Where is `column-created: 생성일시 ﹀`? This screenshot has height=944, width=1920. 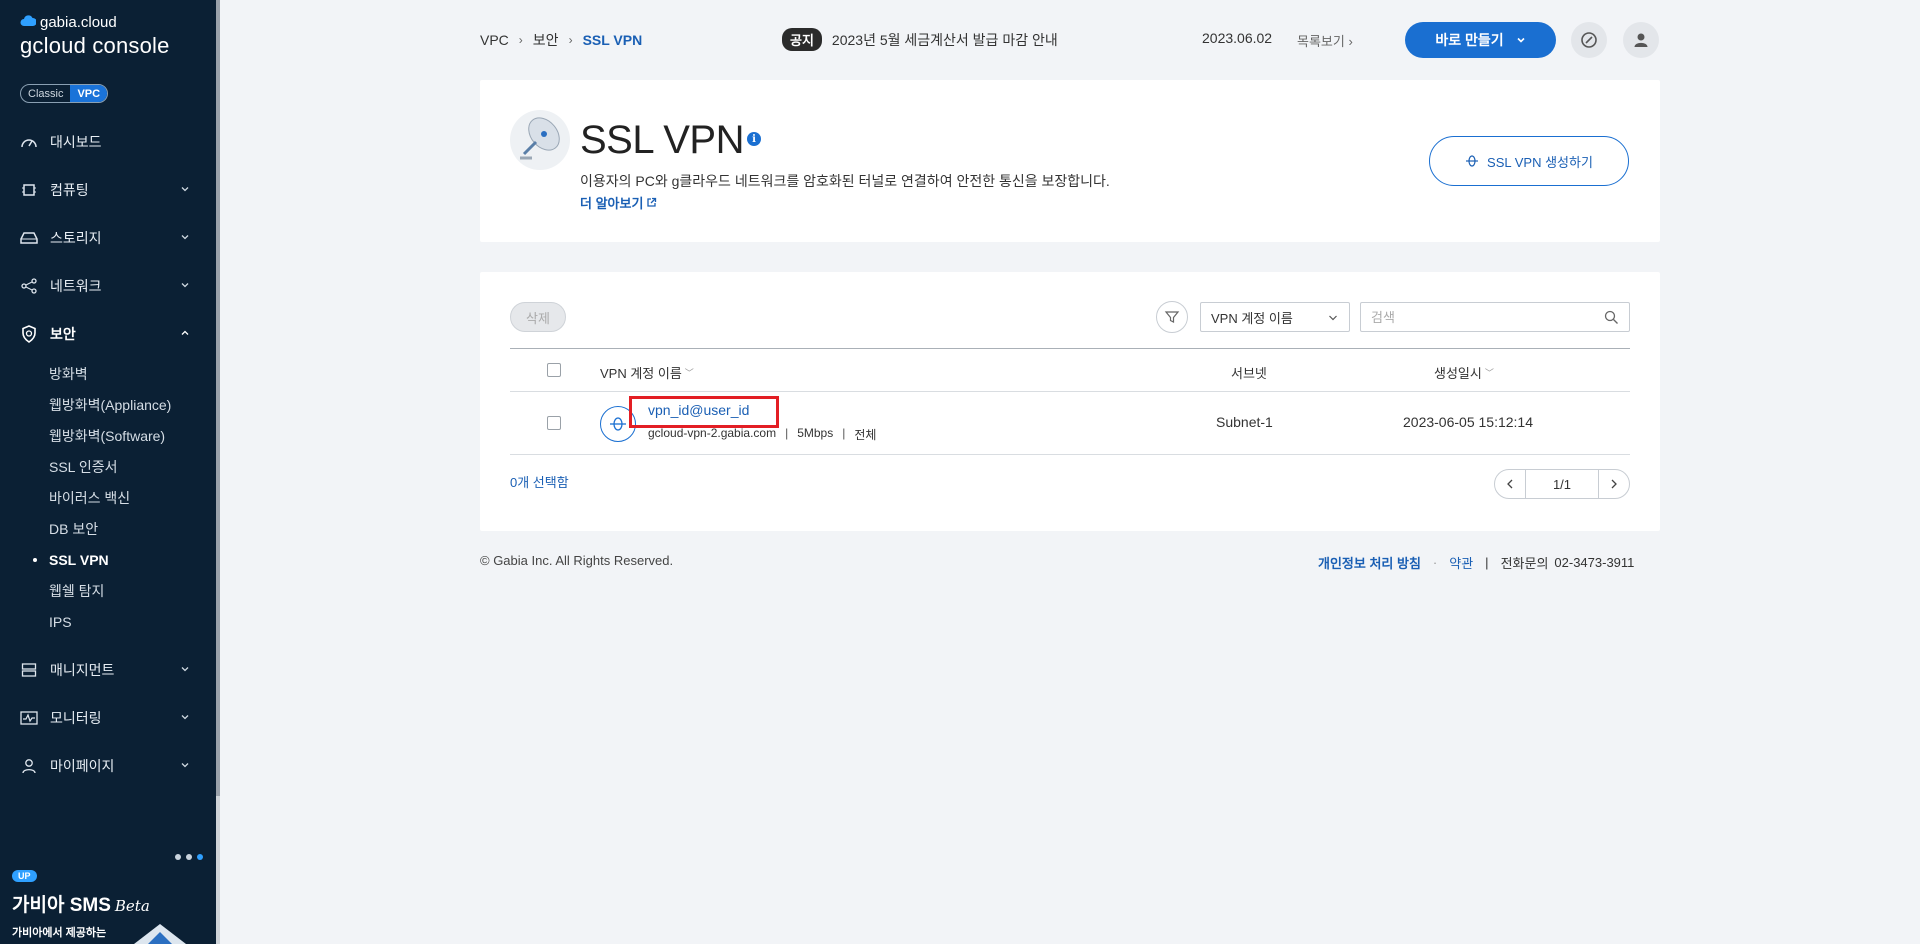
column-created: 생성일시 ﹀ is located at coordinates (1464, 372).